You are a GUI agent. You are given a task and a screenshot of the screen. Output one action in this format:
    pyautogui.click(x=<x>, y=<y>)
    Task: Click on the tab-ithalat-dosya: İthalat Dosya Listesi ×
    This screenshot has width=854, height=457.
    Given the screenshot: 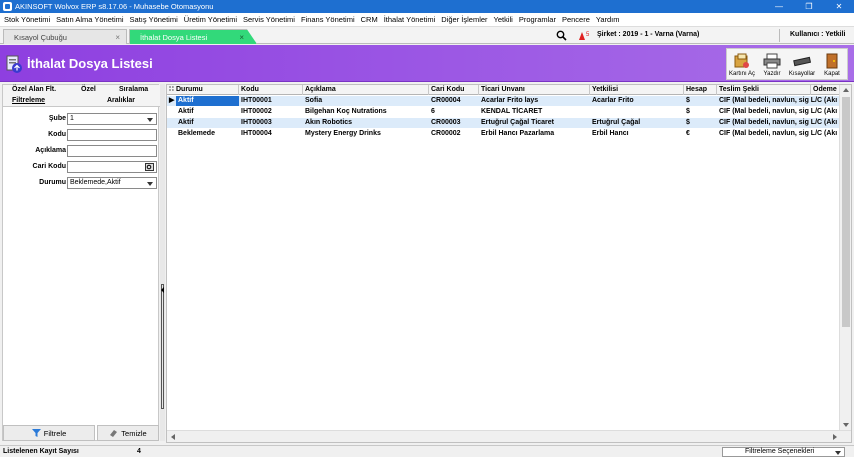 What is the action you would take?
    pyautogui.click(x=193, y=36)
    